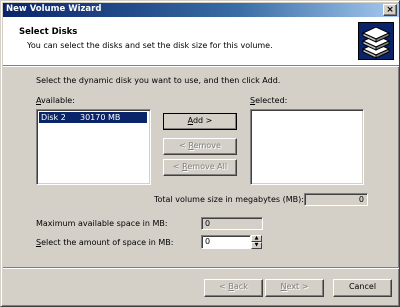 The width and height of the screenshot is (400, 307). Describe the element at coordinates (232, 223) in the screenshot. I see `max-space-value: 0` at that location.